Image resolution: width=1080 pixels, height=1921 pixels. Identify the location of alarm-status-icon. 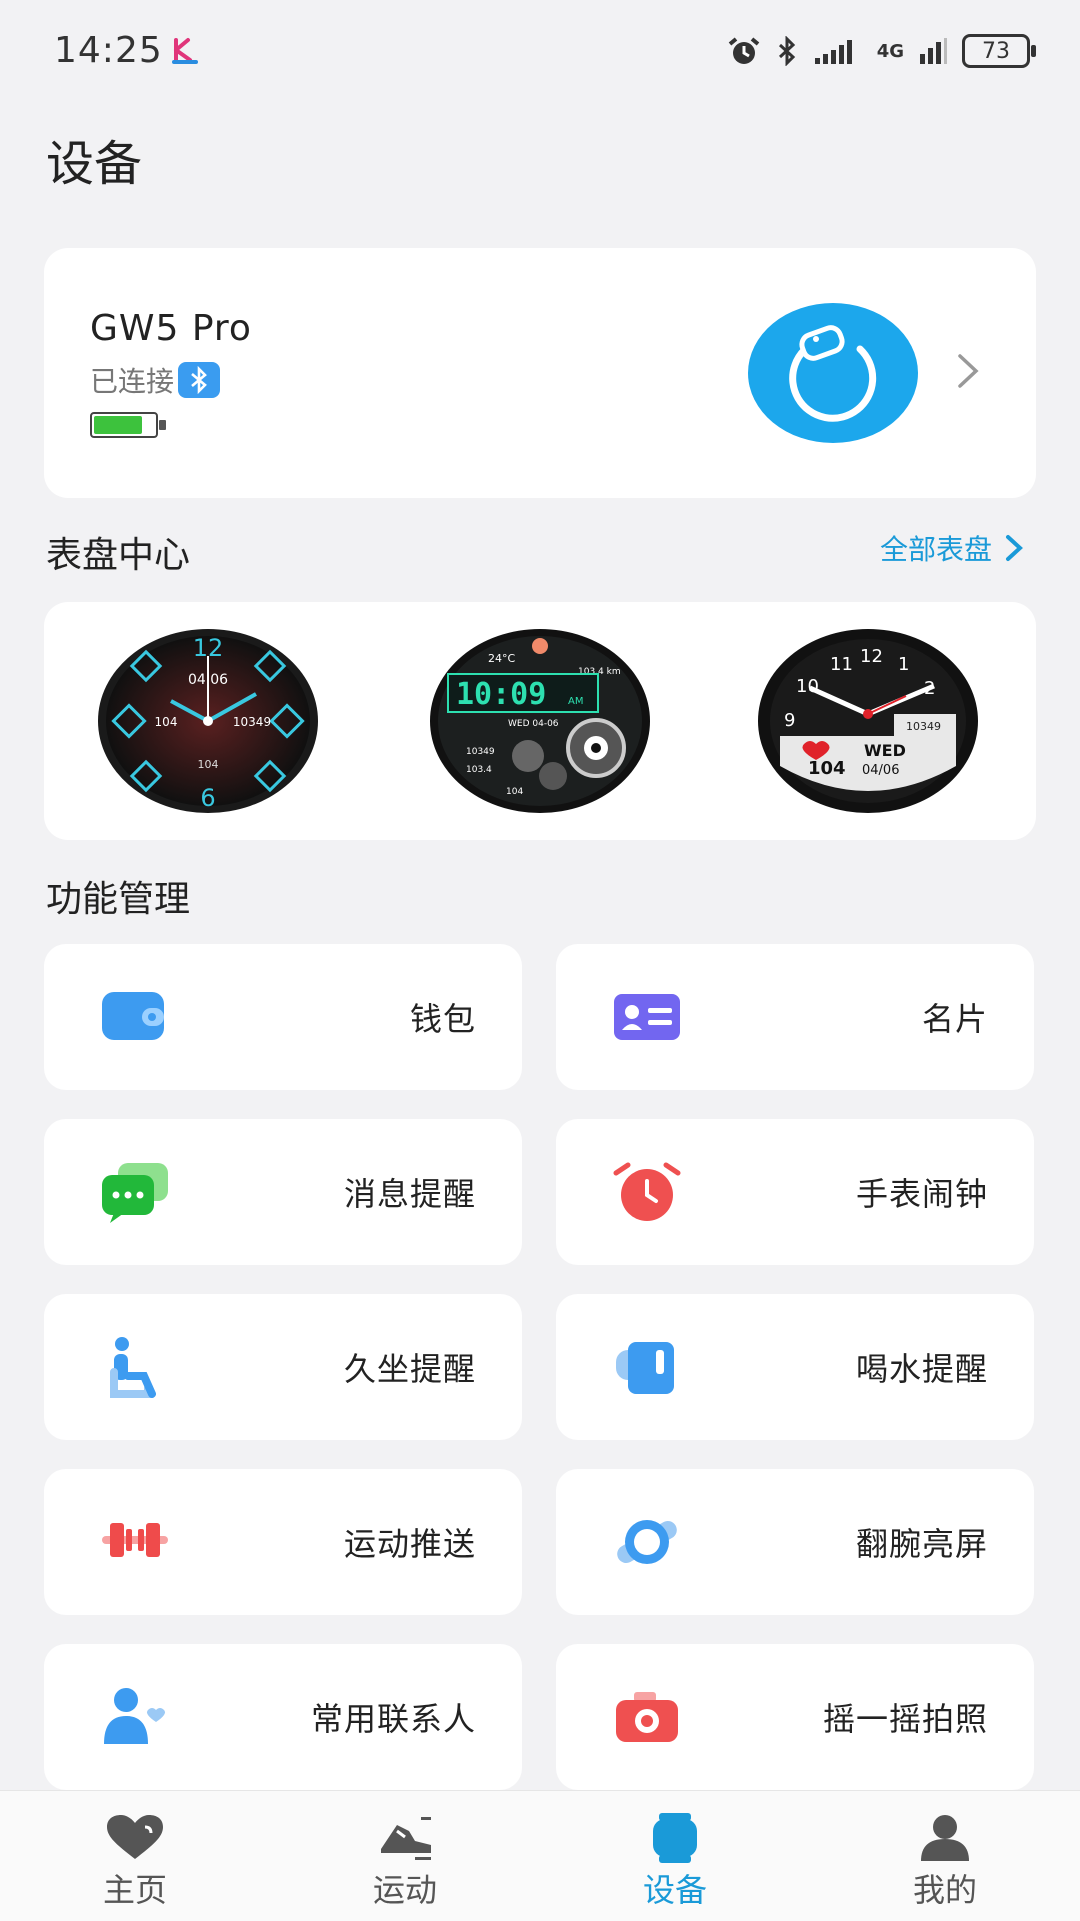
(743, 50).